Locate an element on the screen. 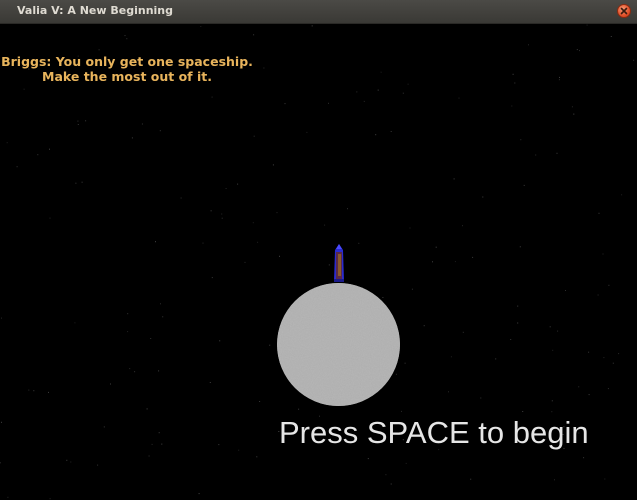 Image resolution: width=637 pixels, height=500 pixels. dialog-line-1: Briggs: You only get one spaceship. is located at coordinates (127, 61).